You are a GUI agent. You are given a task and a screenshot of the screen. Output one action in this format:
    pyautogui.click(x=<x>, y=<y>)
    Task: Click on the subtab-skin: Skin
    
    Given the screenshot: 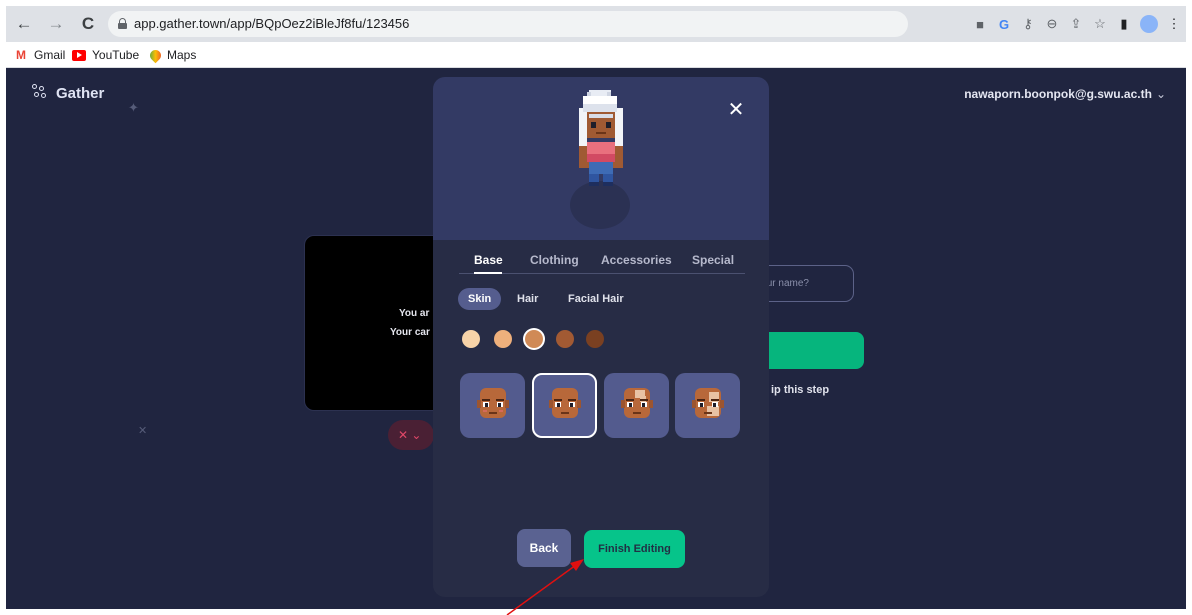 What is the action you would take?
    pyautogui.click(x=480, y=299)
    